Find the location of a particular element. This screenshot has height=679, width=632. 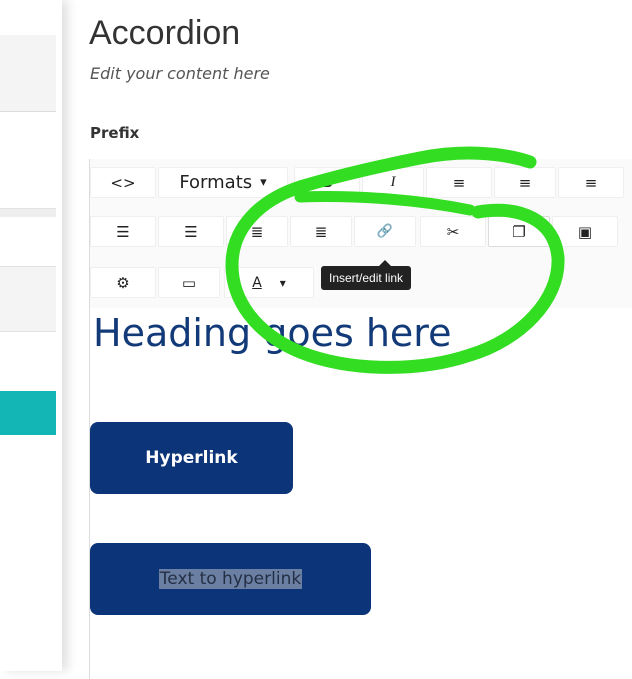

italic-button: I is located at coordinates (393, 182).